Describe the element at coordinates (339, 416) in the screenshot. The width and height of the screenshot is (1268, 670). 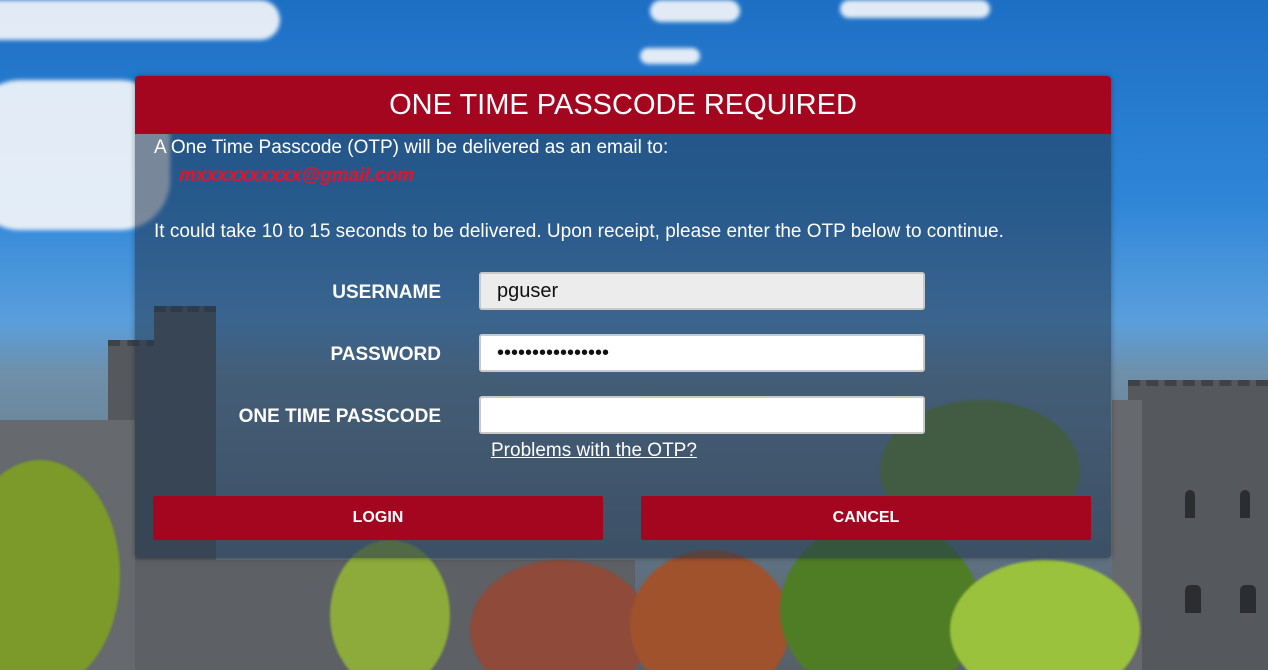
I see `otp-label: ONE TIME PASSCODE` at that location.